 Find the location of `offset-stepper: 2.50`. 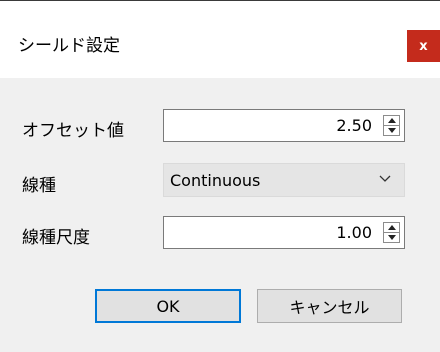

offset-stepper: 2.50 is located at coordinates (284, 125).